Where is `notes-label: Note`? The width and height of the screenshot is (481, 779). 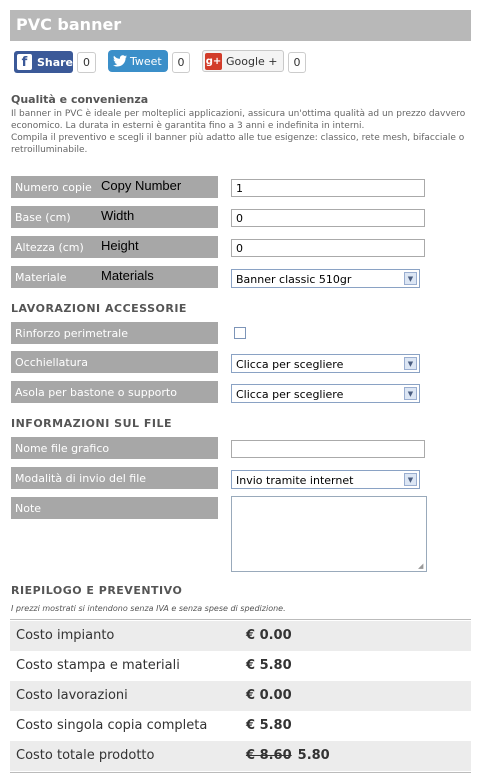 notes-label: Note is located at coordinates (114, 508).